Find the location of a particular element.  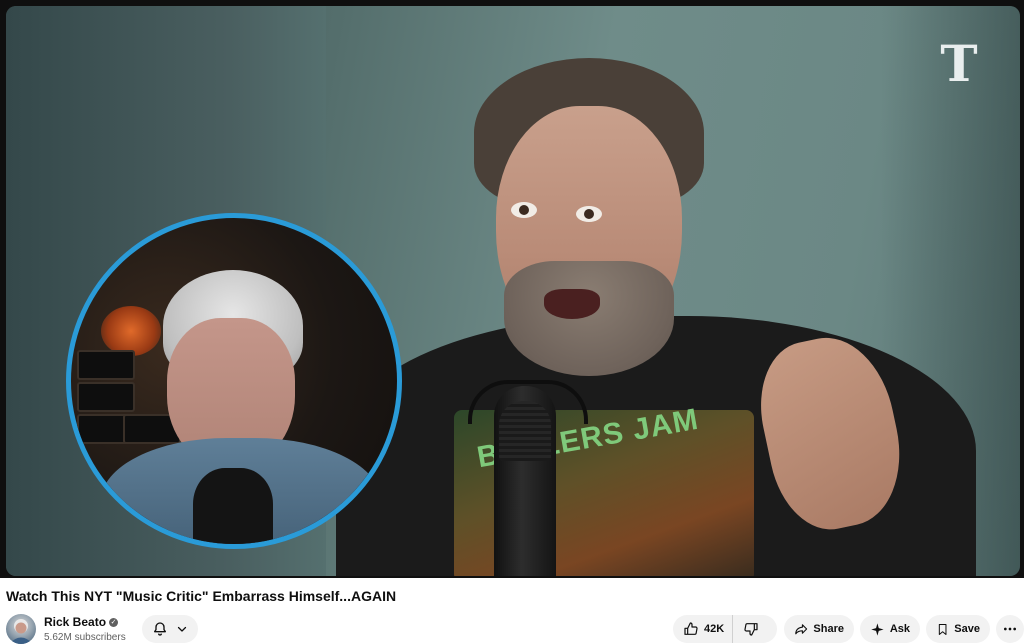

more-actions-button is located at coordinates (1010, 629).